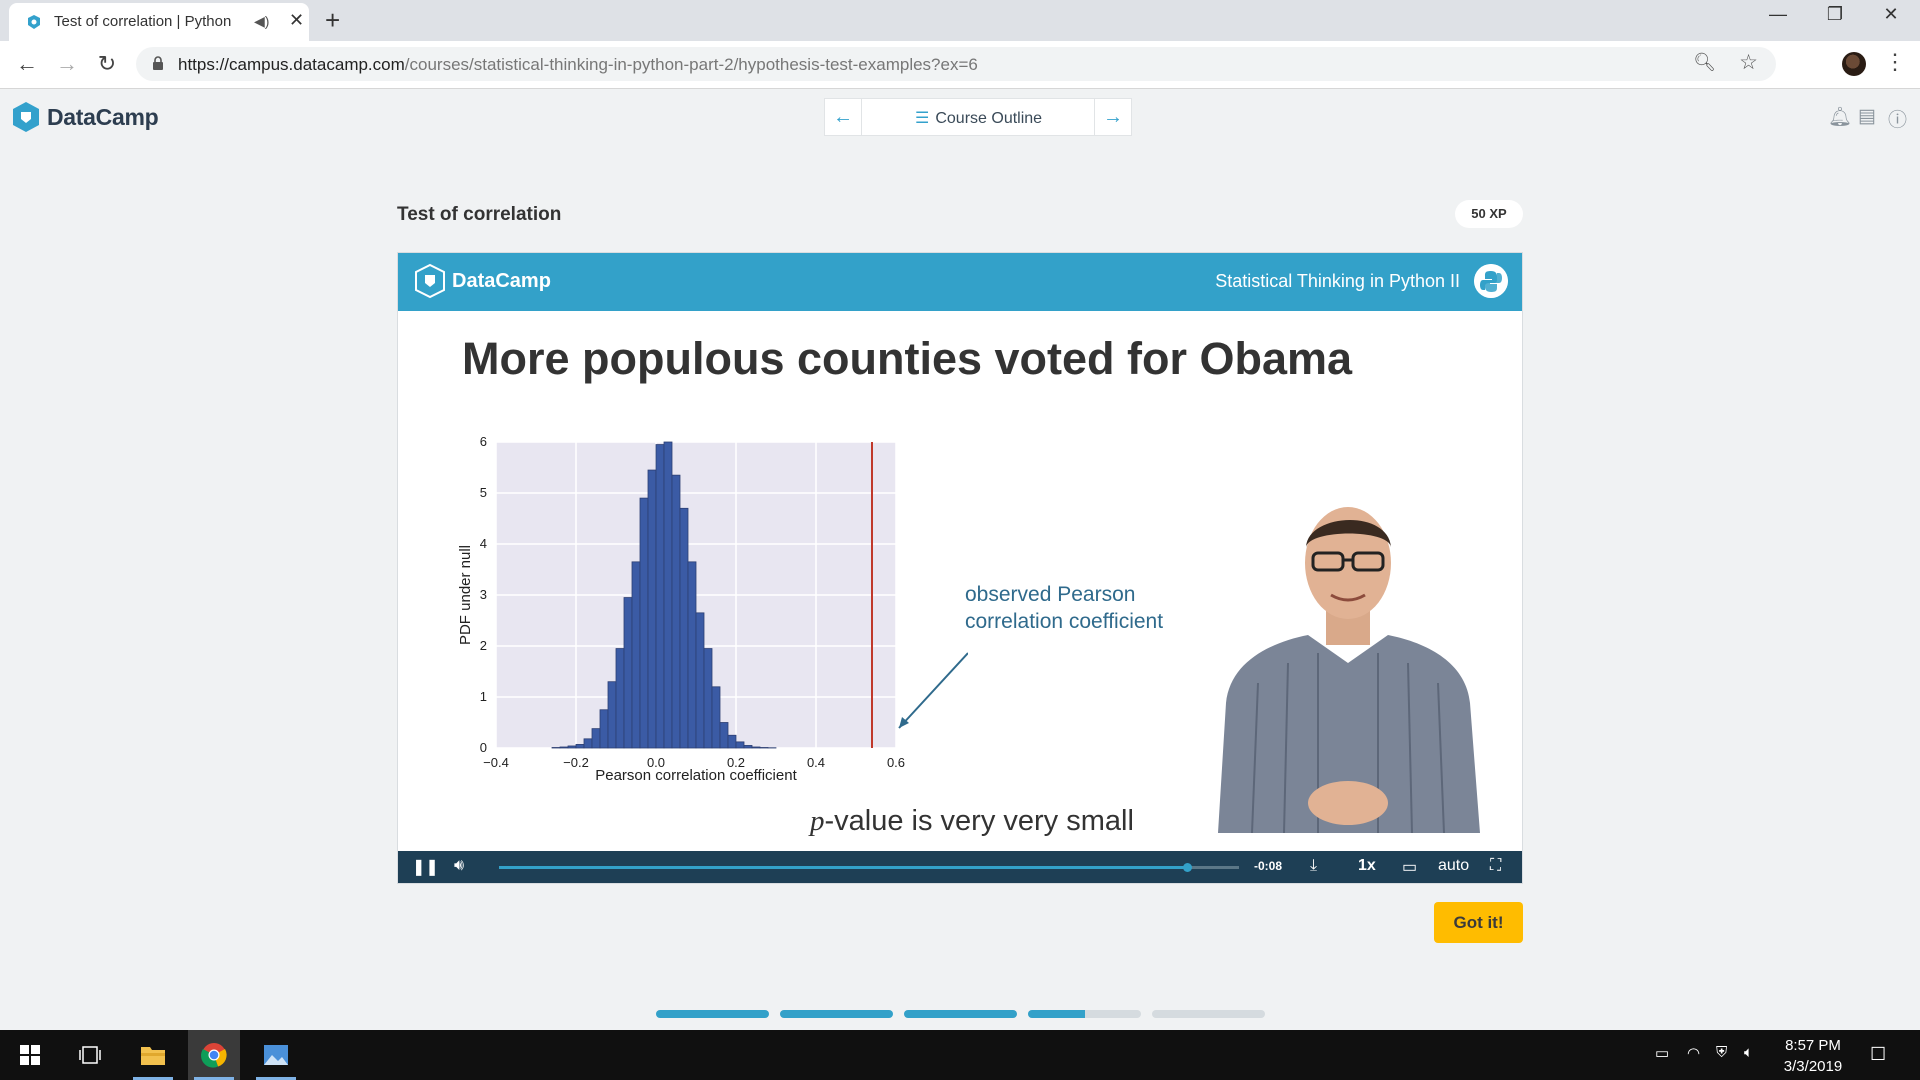 The width and height of the screenshot is (1920, 1080). What do you see at coordinates (483, 594) in the screenshot?
I see `y-tick-label: 3` at bounding box center [483, 594].